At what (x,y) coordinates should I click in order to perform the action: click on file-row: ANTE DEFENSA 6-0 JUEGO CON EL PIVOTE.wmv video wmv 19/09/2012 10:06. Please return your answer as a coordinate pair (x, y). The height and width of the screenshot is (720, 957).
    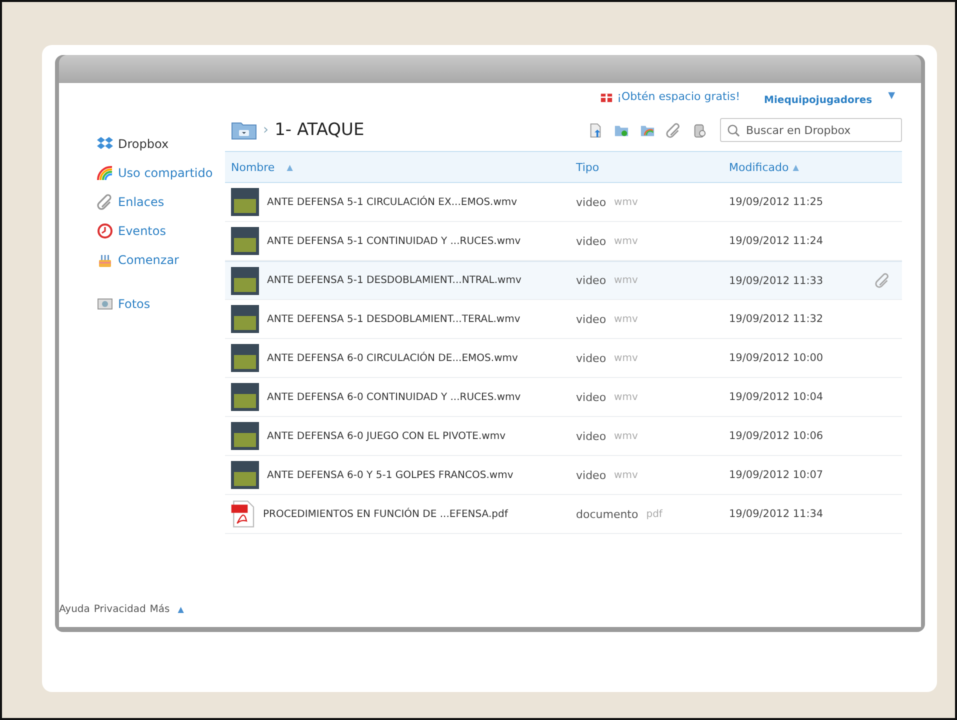
    Looking at the image, I should click on (563, 436).